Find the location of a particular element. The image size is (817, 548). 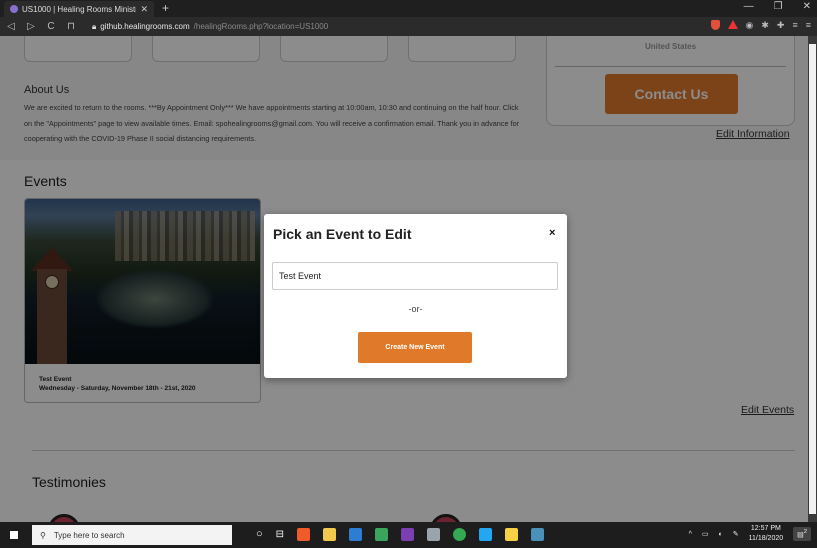

system-clock: 12:57 PM 11/18/2020 is located at coordinates (766, 534).